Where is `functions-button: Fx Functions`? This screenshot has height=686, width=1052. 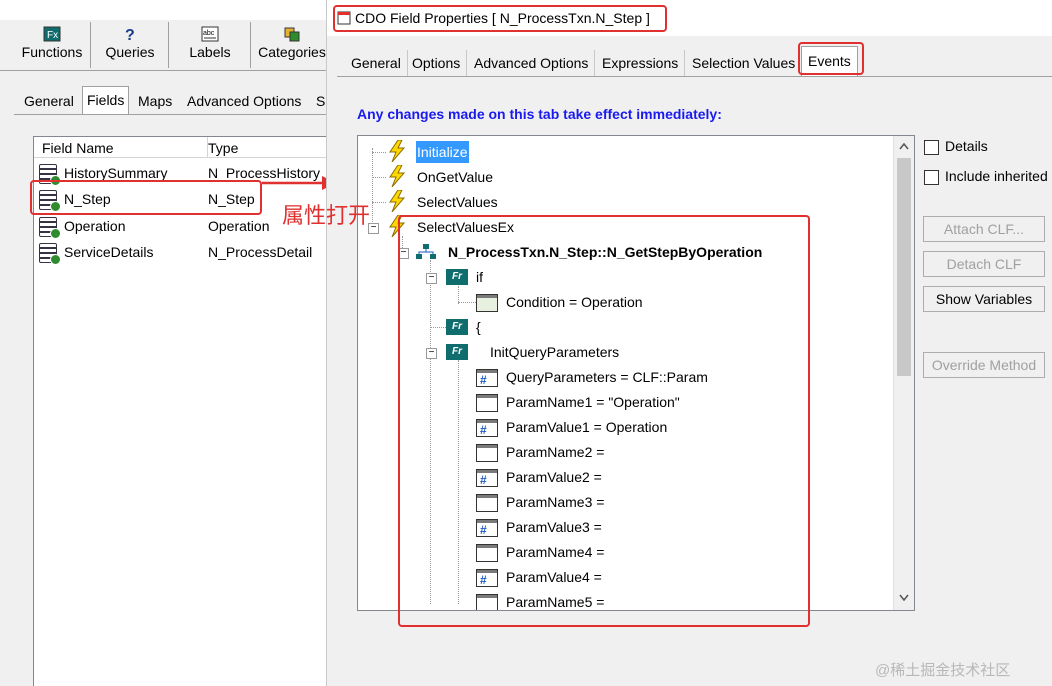
functions-button: Fx Functions is located at coordinates (52, 45).